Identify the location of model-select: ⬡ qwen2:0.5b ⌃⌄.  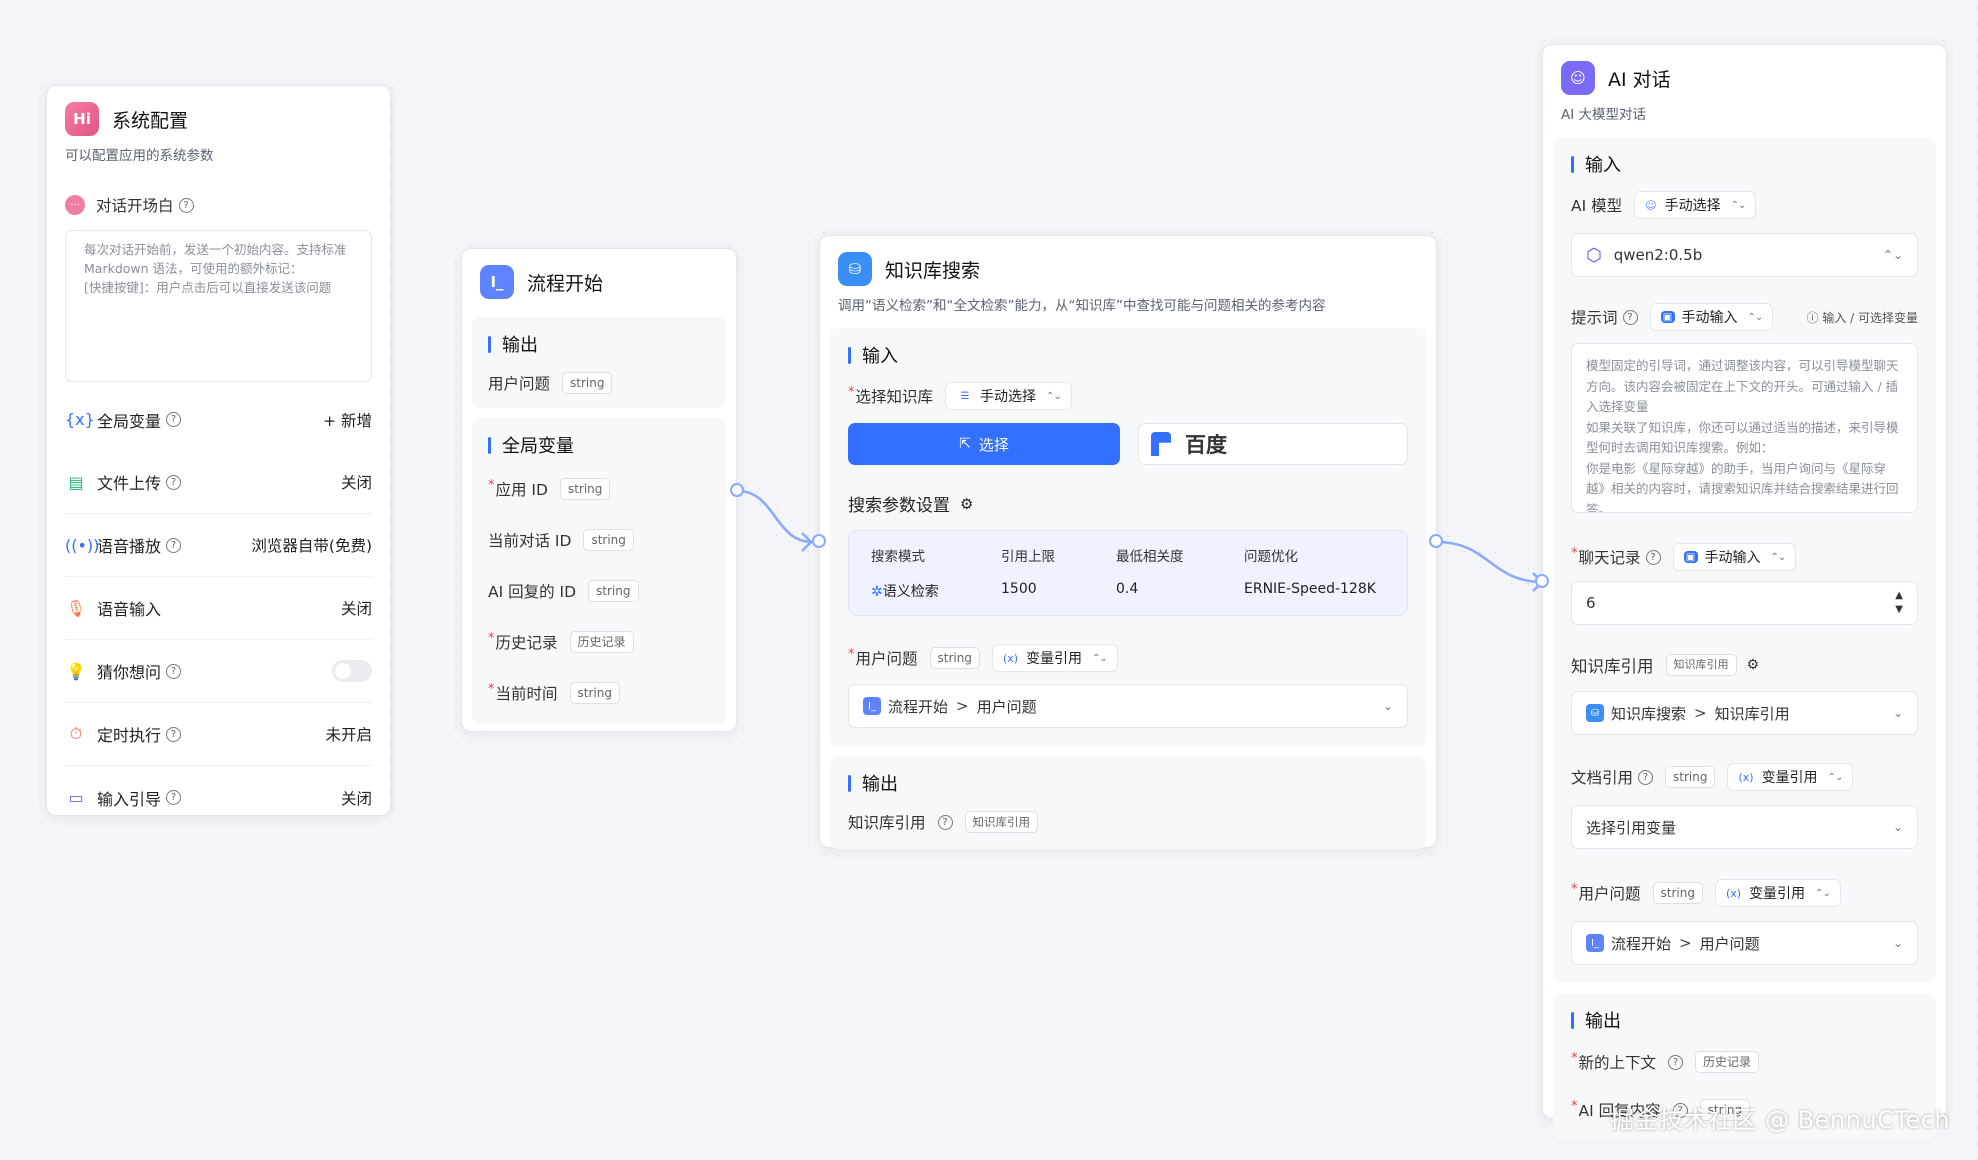
(1744, 255).